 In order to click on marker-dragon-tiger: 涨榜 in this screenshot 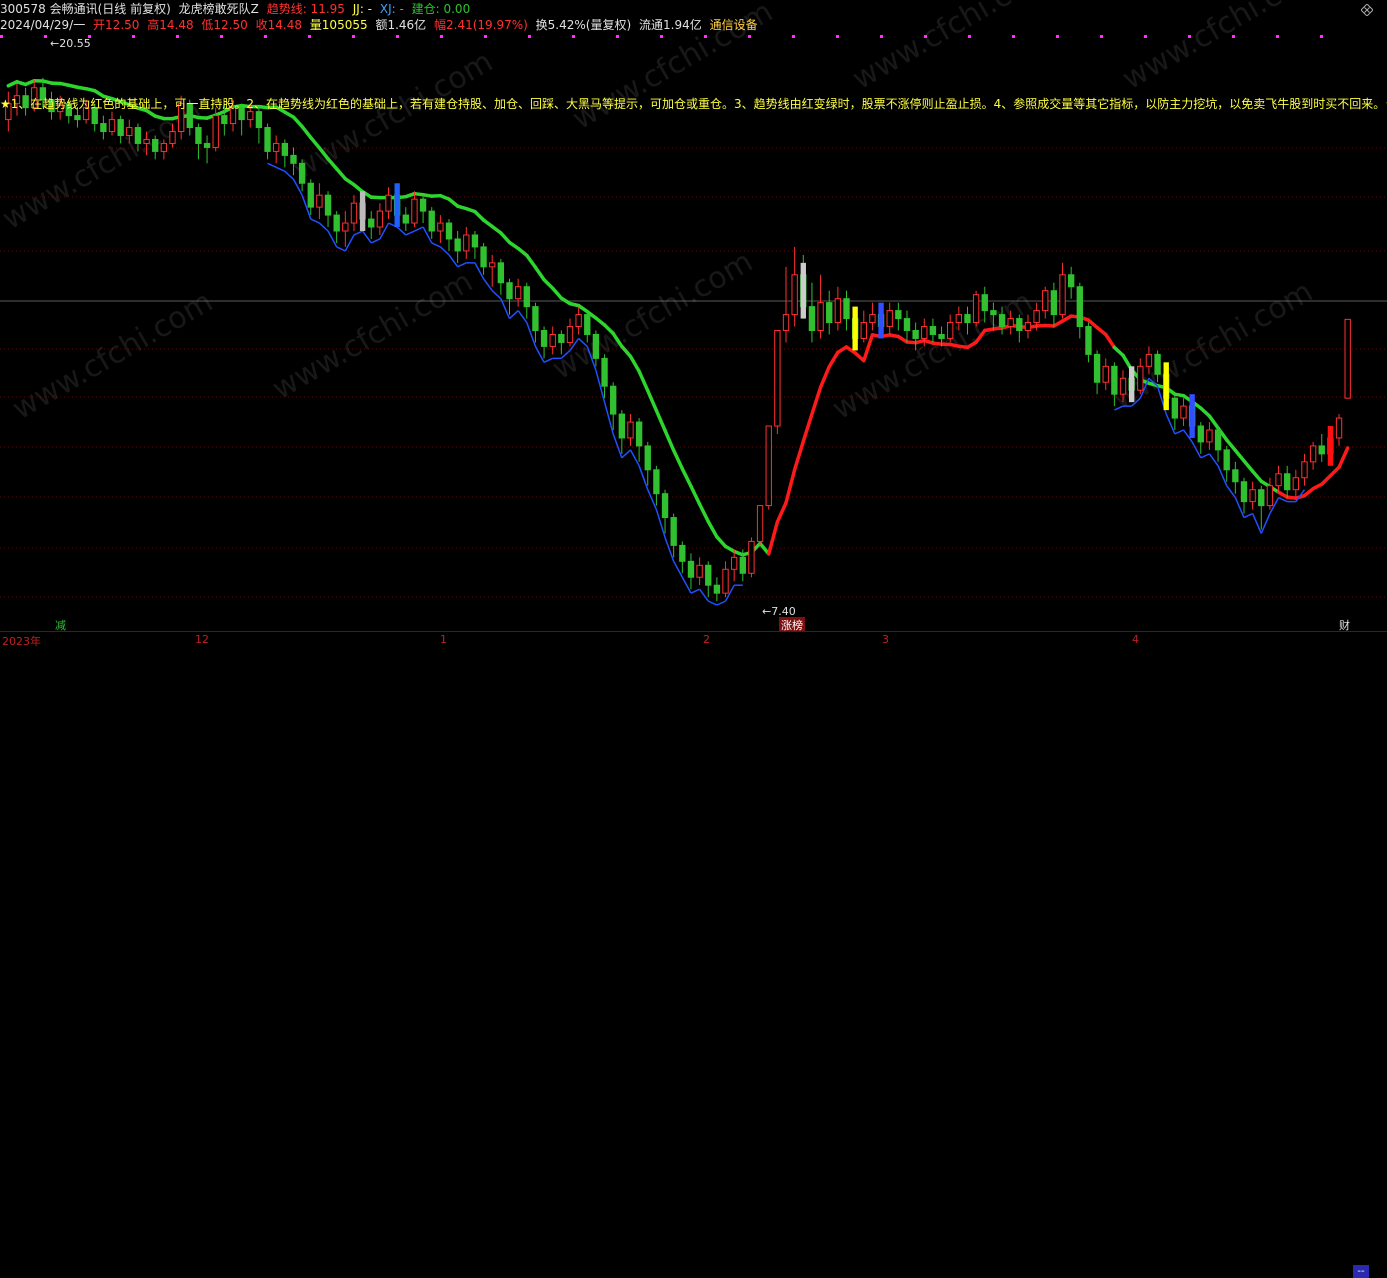, I will do `click(792, 625)`.